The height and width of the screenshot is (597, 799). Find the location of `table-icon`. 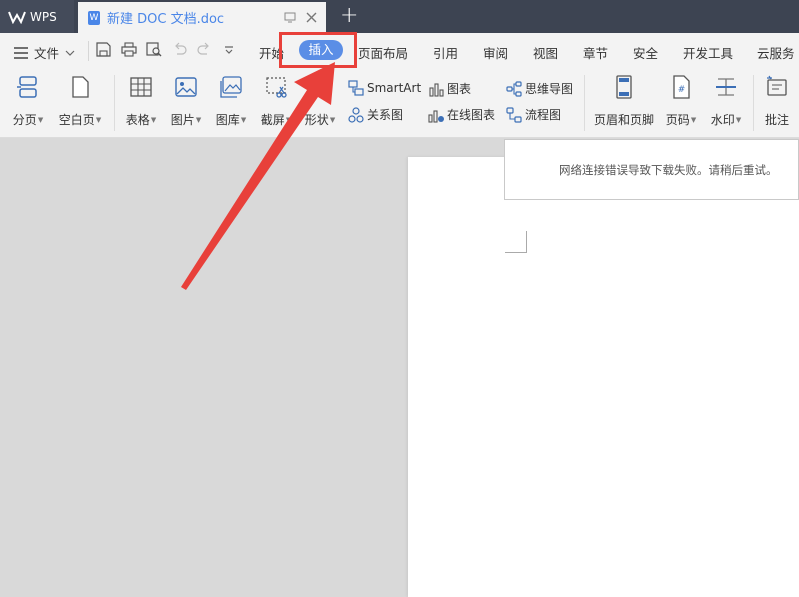

table-icon is located at coordinates (141, 87).